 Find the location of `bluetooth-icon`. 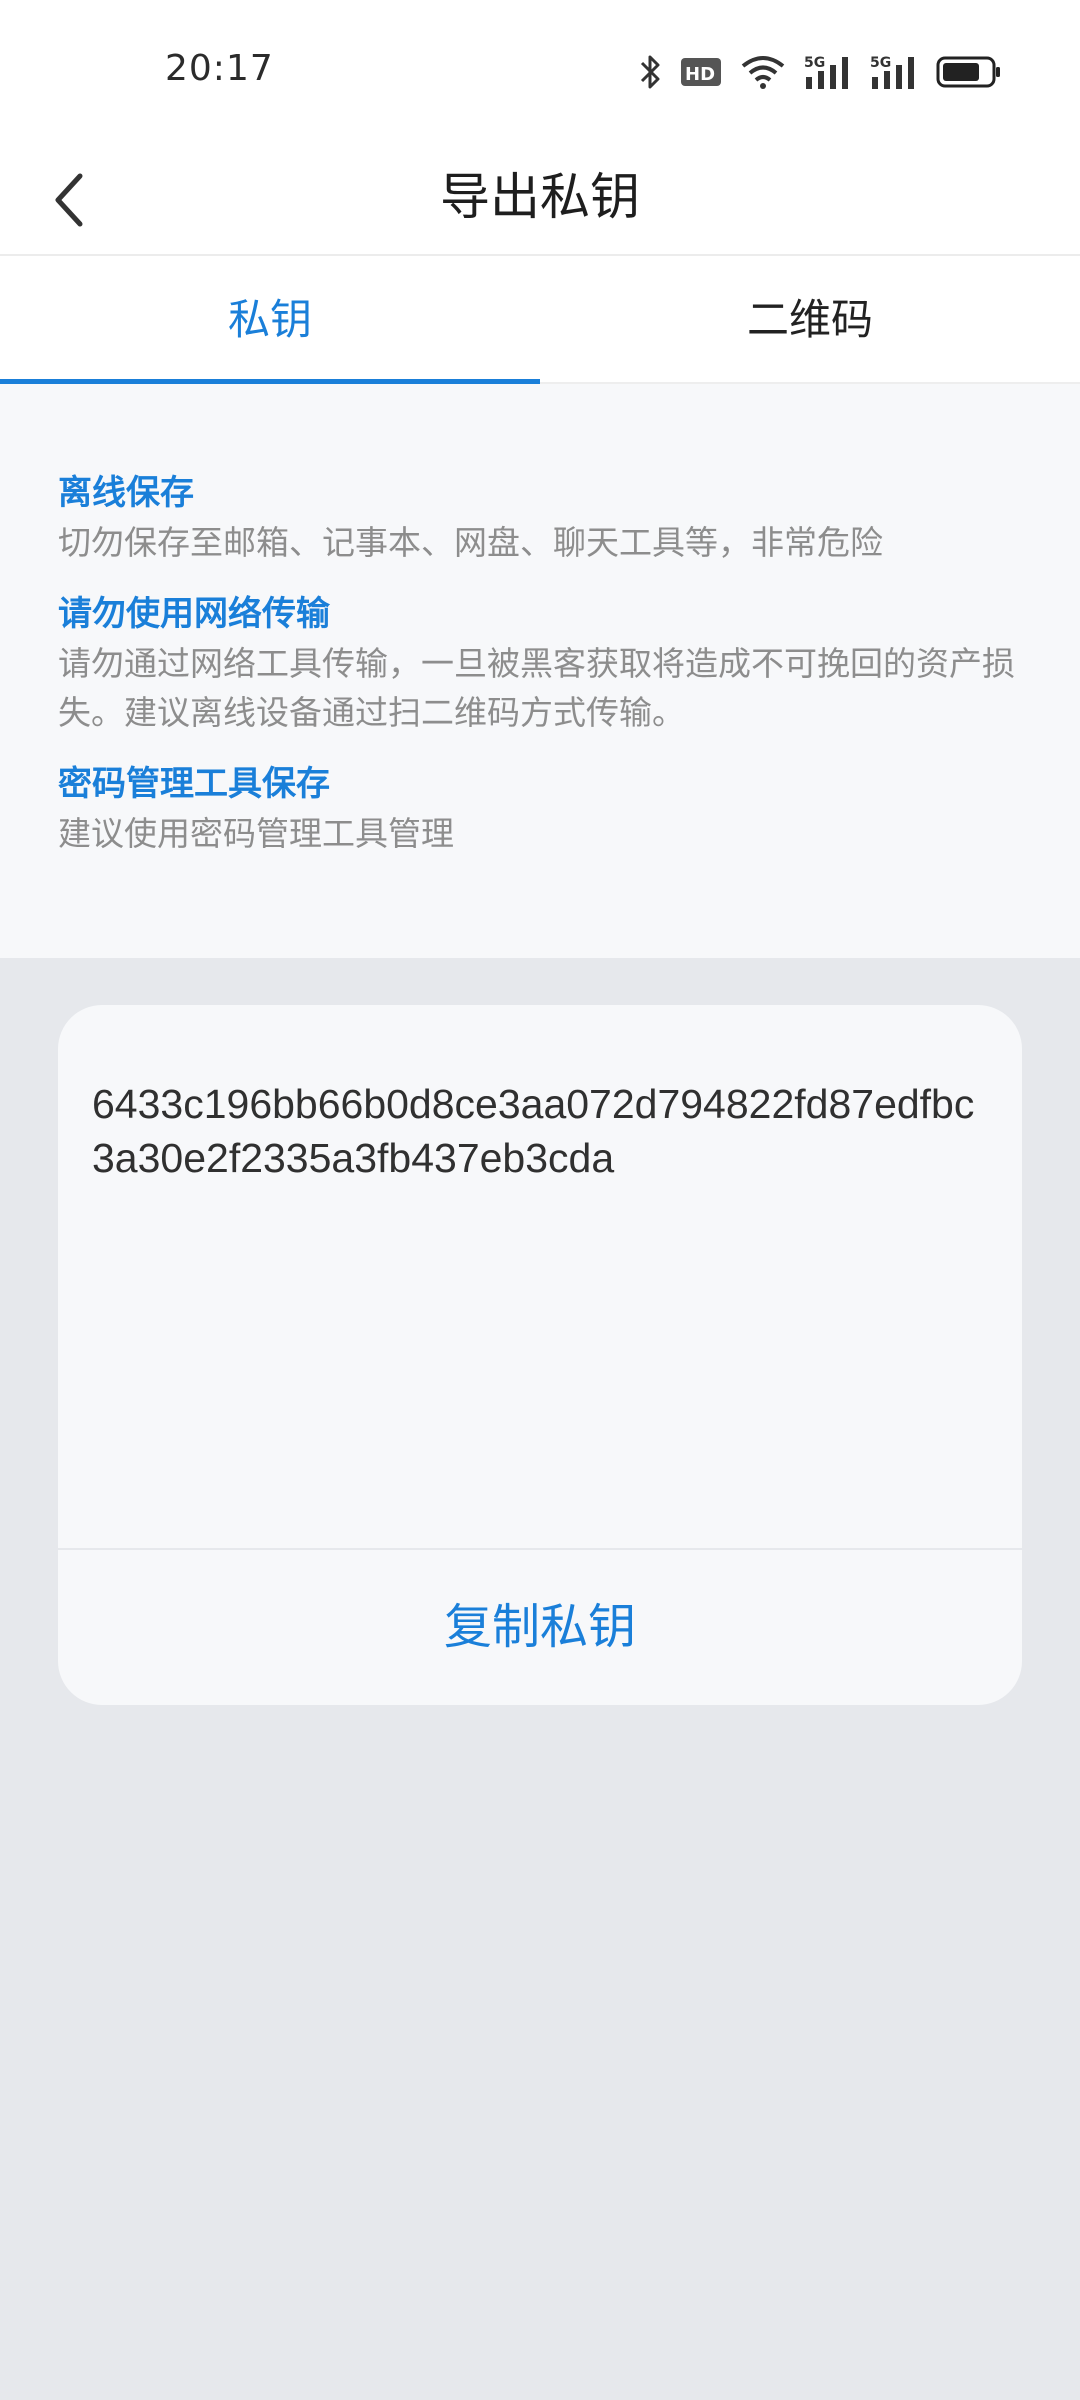

bluetooth-icon is located at coordinates (650, 72).